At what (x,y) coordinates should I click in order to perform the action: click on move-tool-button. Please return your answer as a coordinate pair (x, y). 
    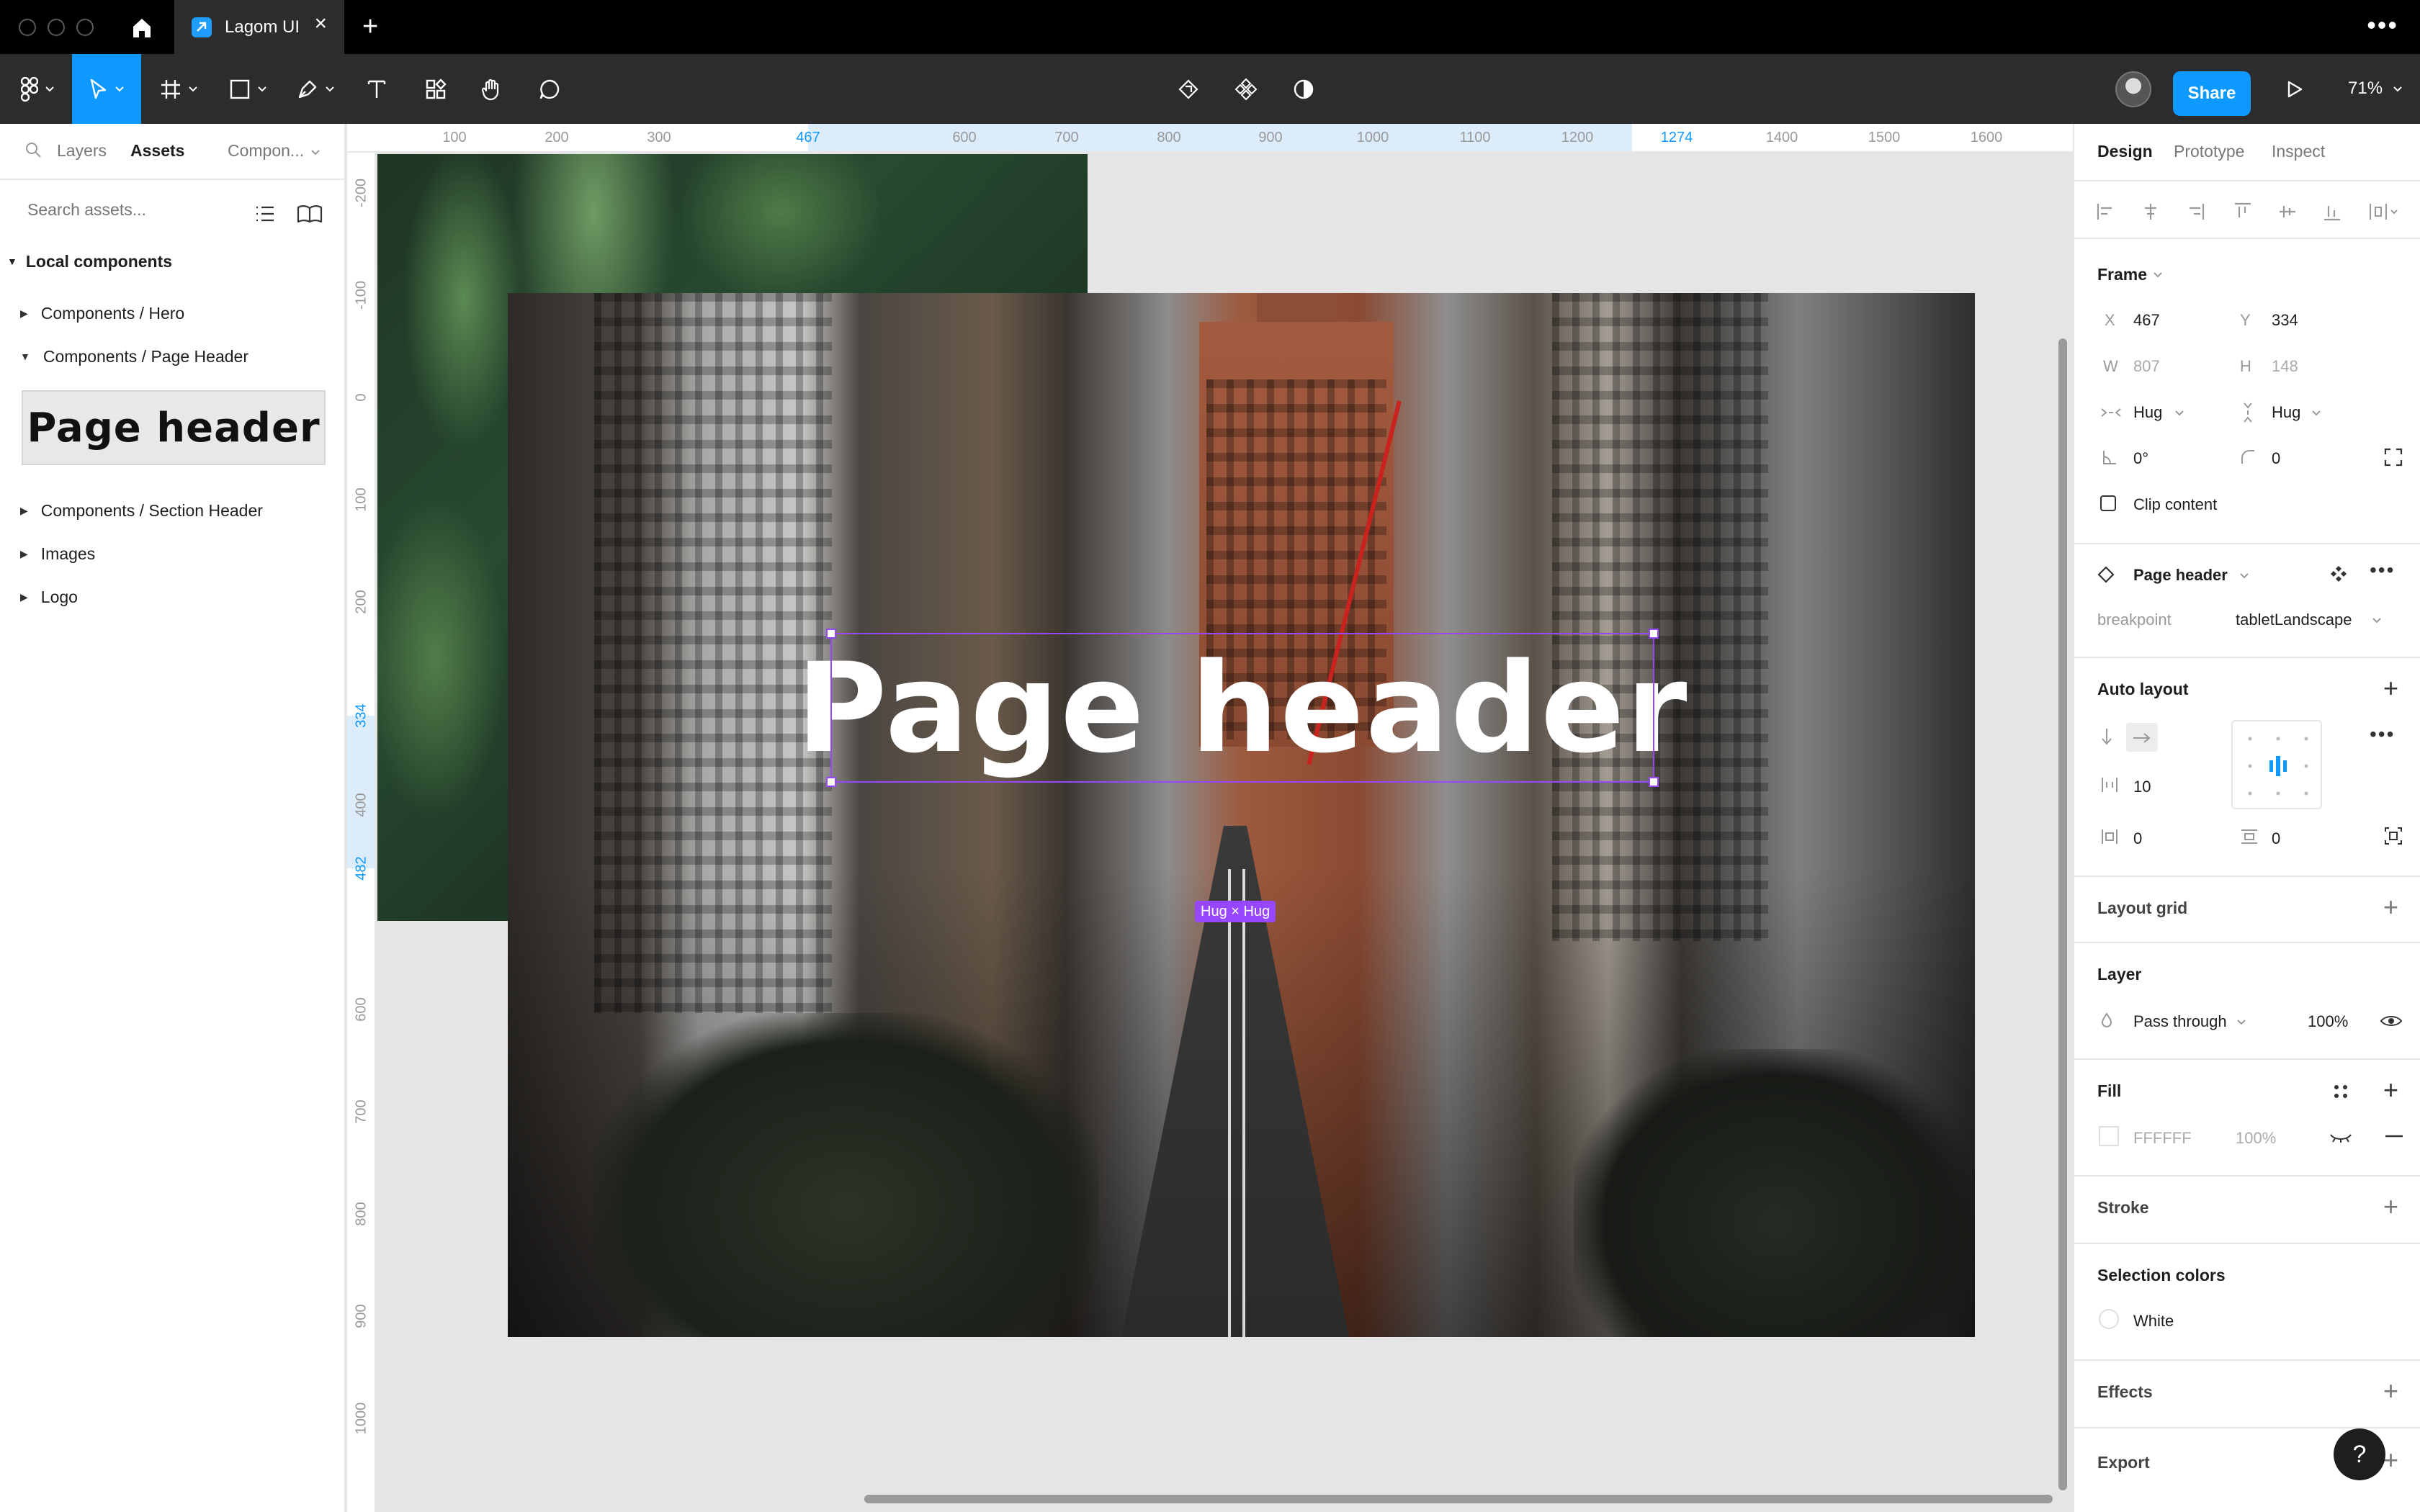
    Looking at the image, I should click on (106, 89).